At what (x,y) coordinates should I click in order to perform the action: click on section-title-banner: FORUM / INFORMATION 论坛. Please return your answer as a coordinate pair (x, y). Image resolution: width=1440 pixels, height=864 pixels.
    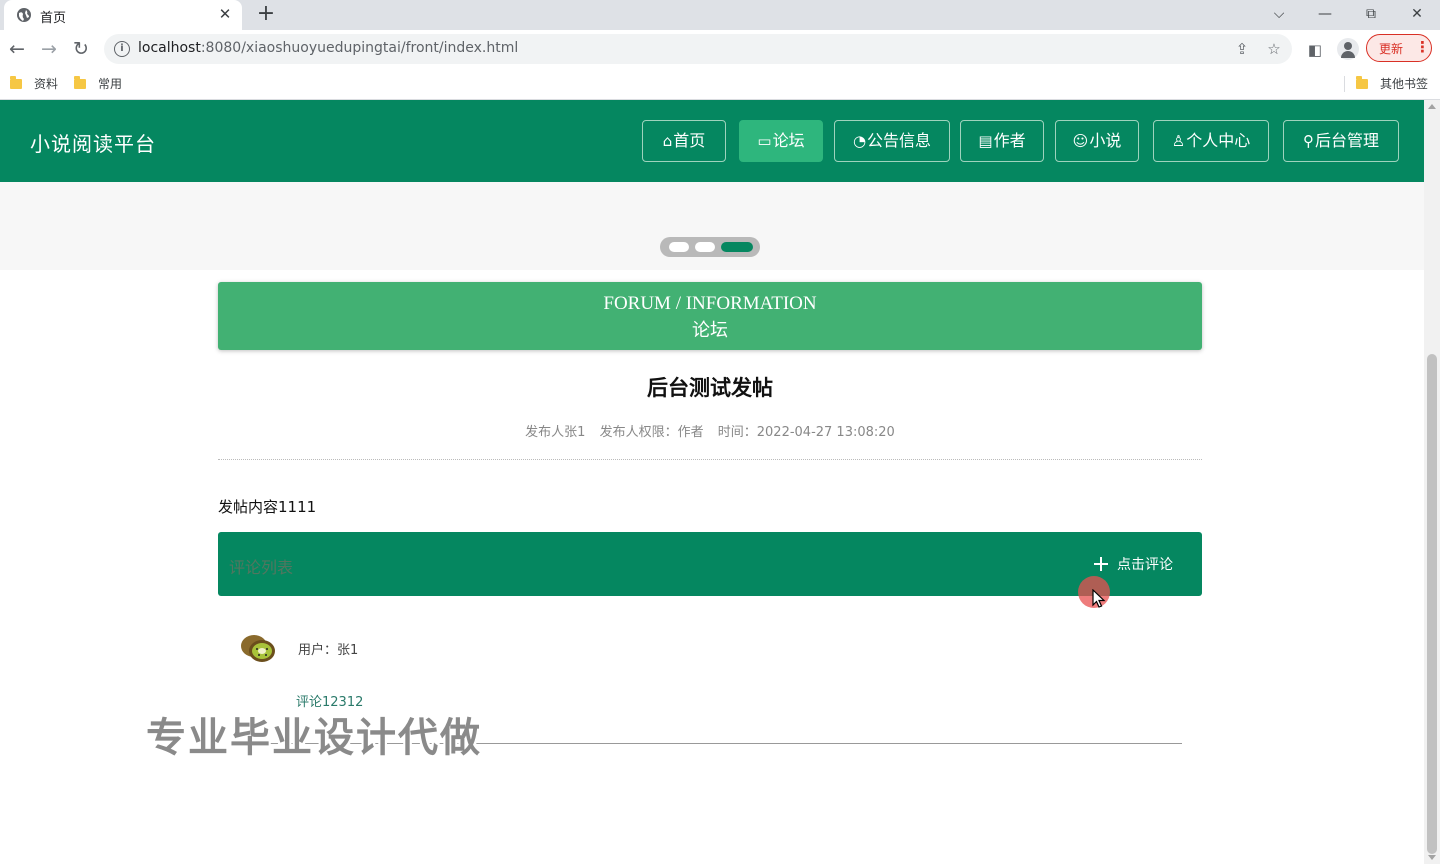
    Looking at the image, I should click on (710, 316).